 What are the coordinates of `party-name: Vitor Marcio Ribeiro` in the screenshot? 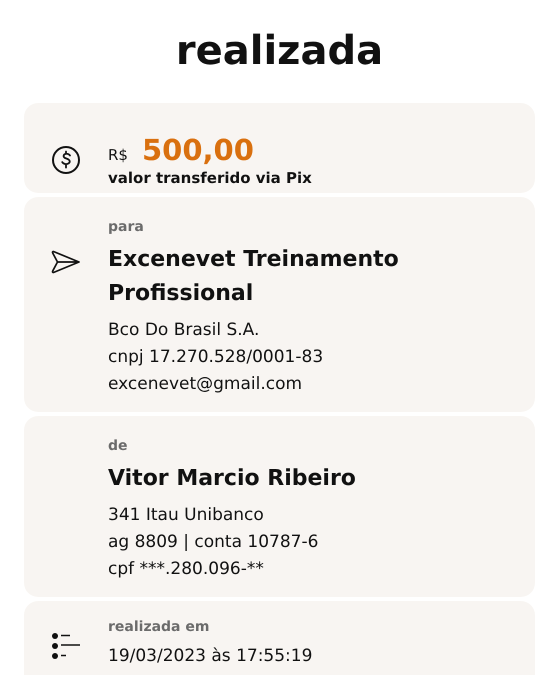 It's located at (232, 479).